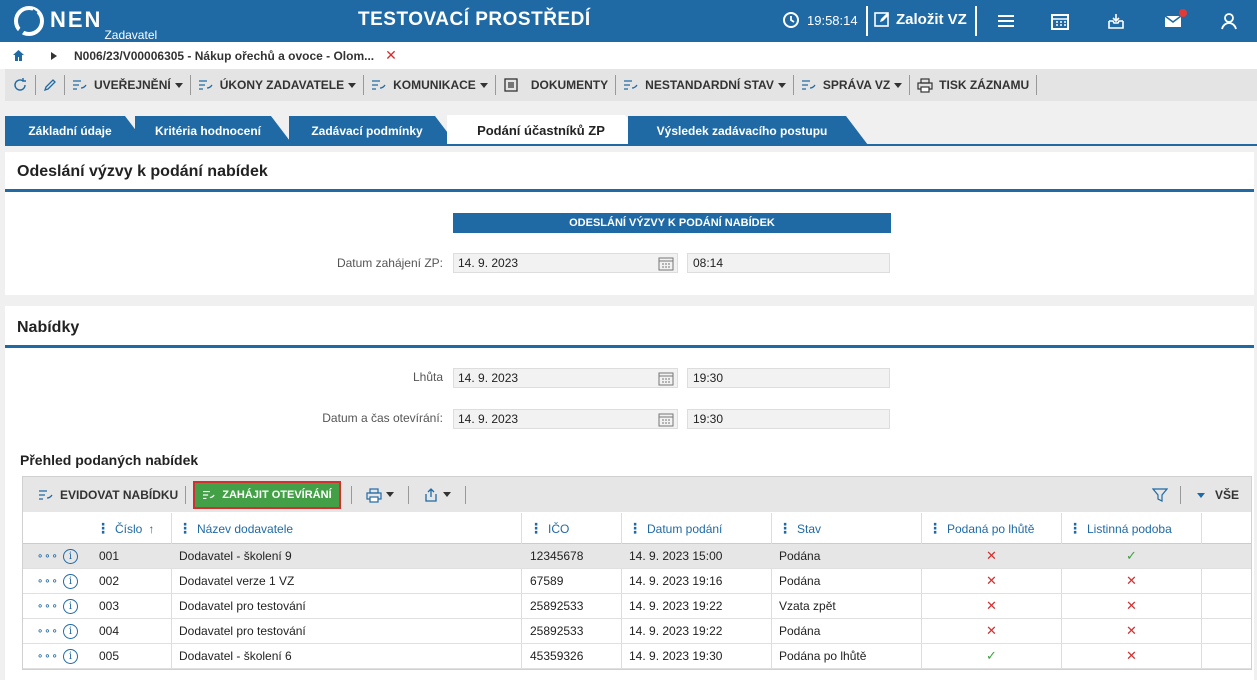 Image resolution: width=1257 pixels, height=680 pixels. What do you see at coordinates (434, 85) in the screenshot?
I see `communication-label: KOMUNIKACE` at bounding box center [434, 85].